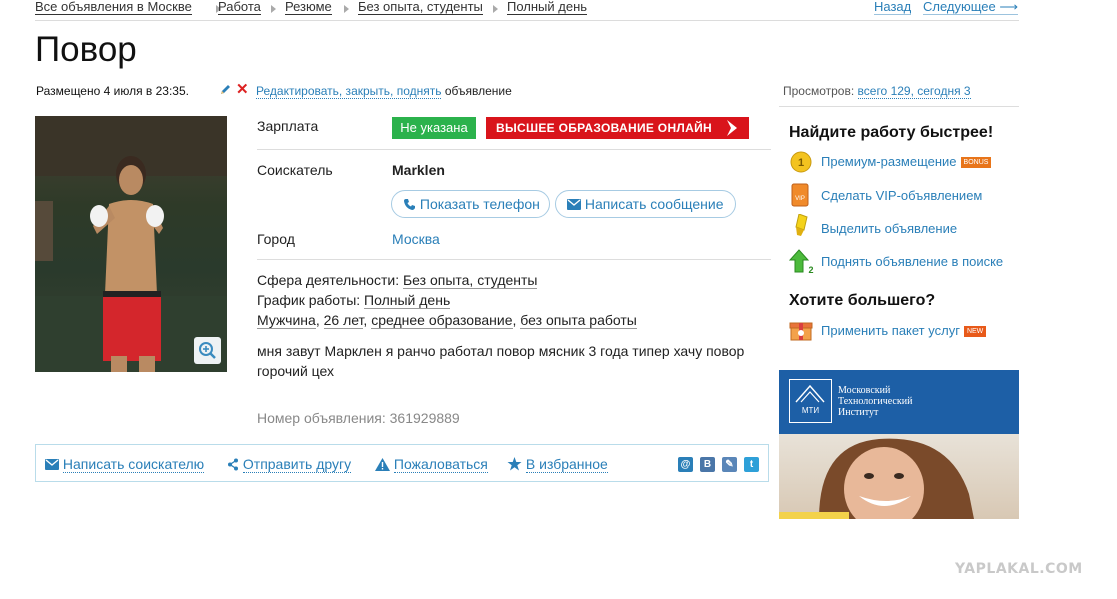 The height and width of the screenshot is (599, 1117). Describe the element at coordinates (113, 7) in the screenshot. I see `breadcrumb-item-moscow: Все объявления в Москве` at that location.